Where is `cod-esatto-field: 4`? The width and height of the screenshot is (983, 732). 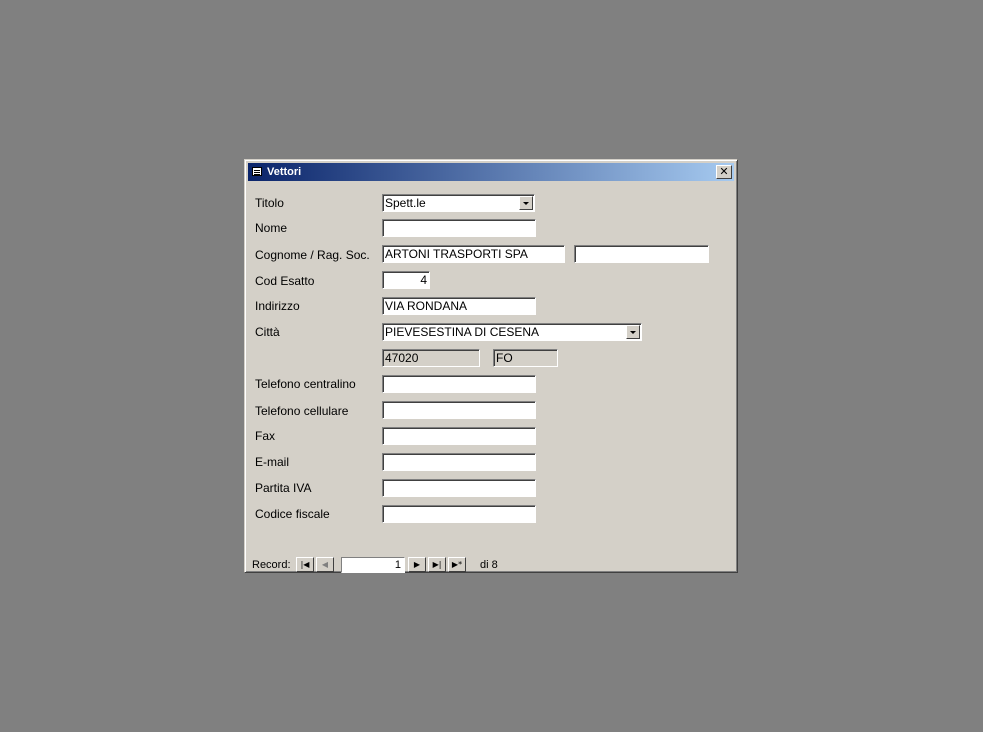
cod-esatto-field: 4 is located at coordinates (406, 280).